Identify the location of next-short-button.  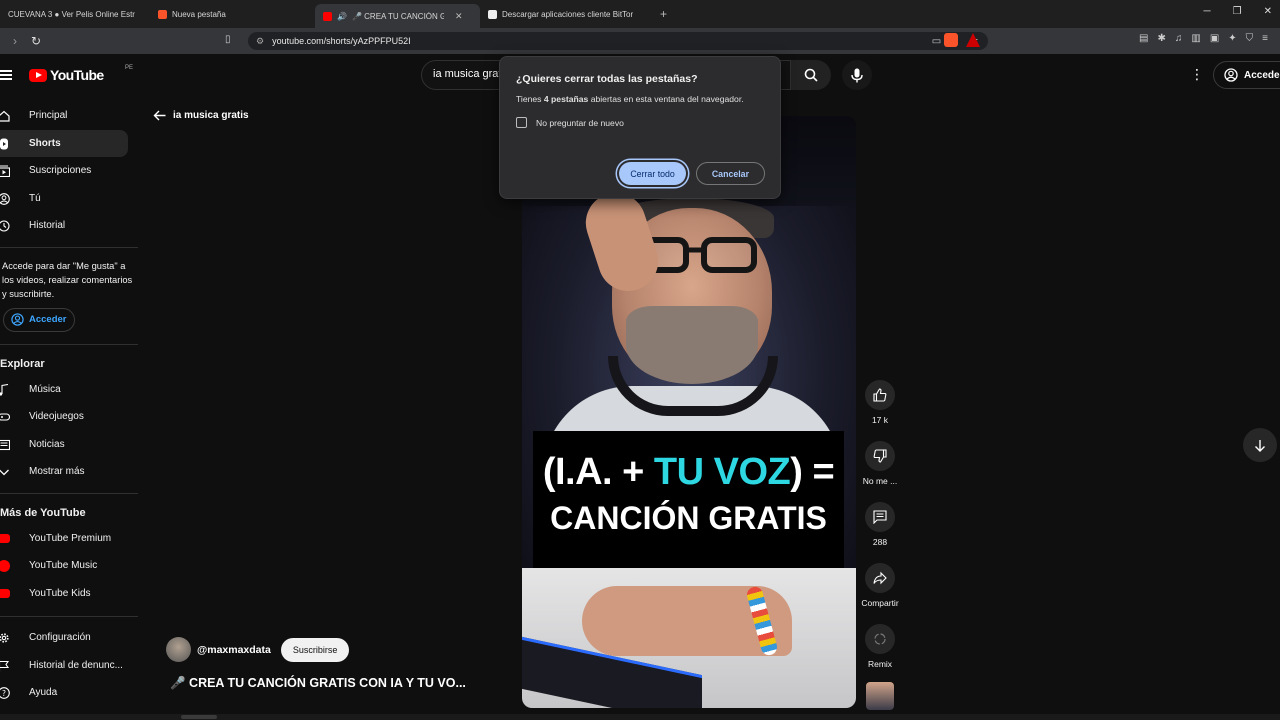
(1260, 445).